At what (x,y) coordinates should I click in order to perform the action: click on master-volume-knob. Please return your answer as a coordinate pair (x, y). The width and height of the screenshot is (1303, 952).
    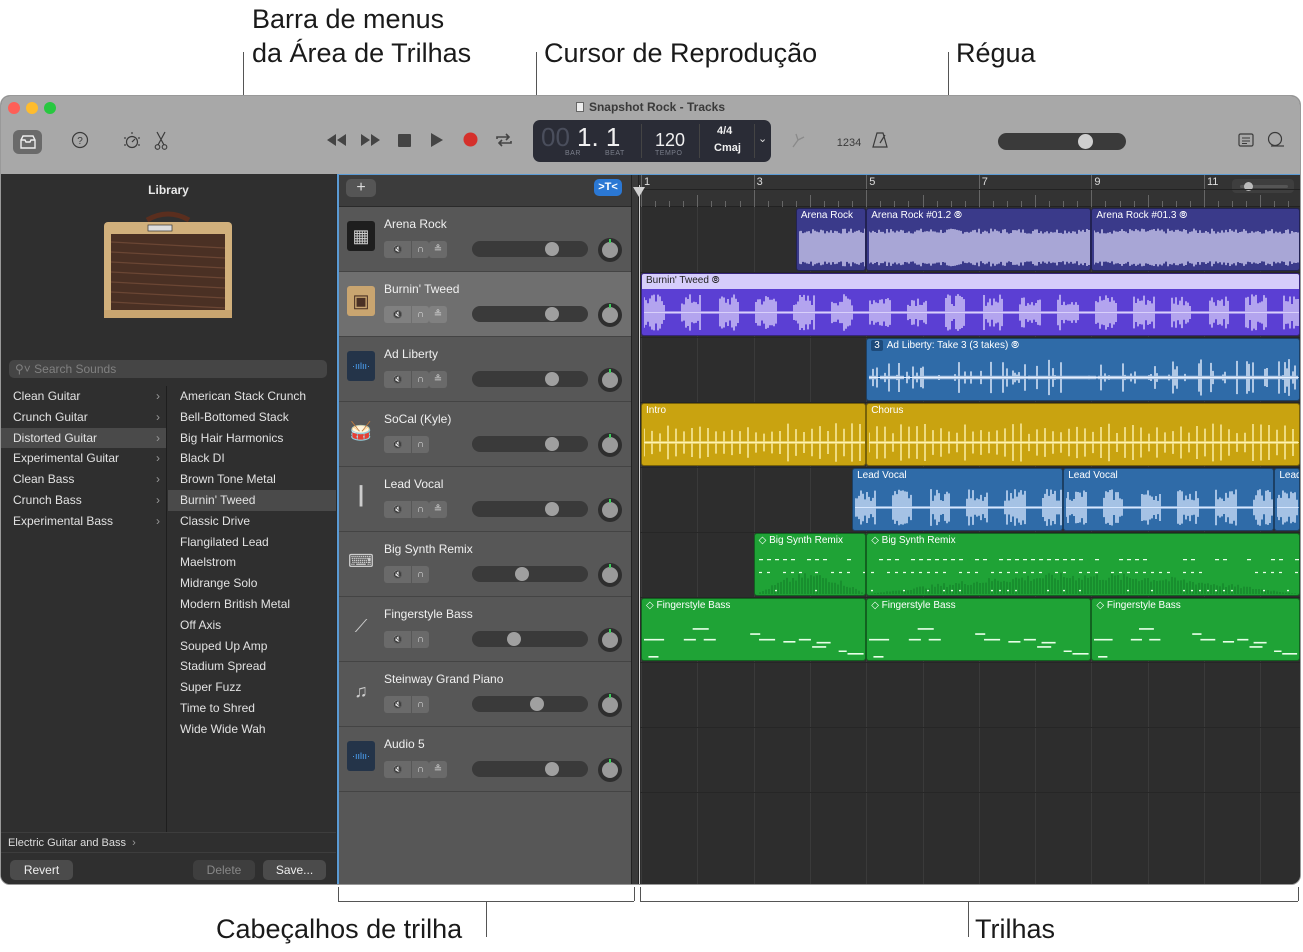
    Looking at the image, I should click on (1085, 141).